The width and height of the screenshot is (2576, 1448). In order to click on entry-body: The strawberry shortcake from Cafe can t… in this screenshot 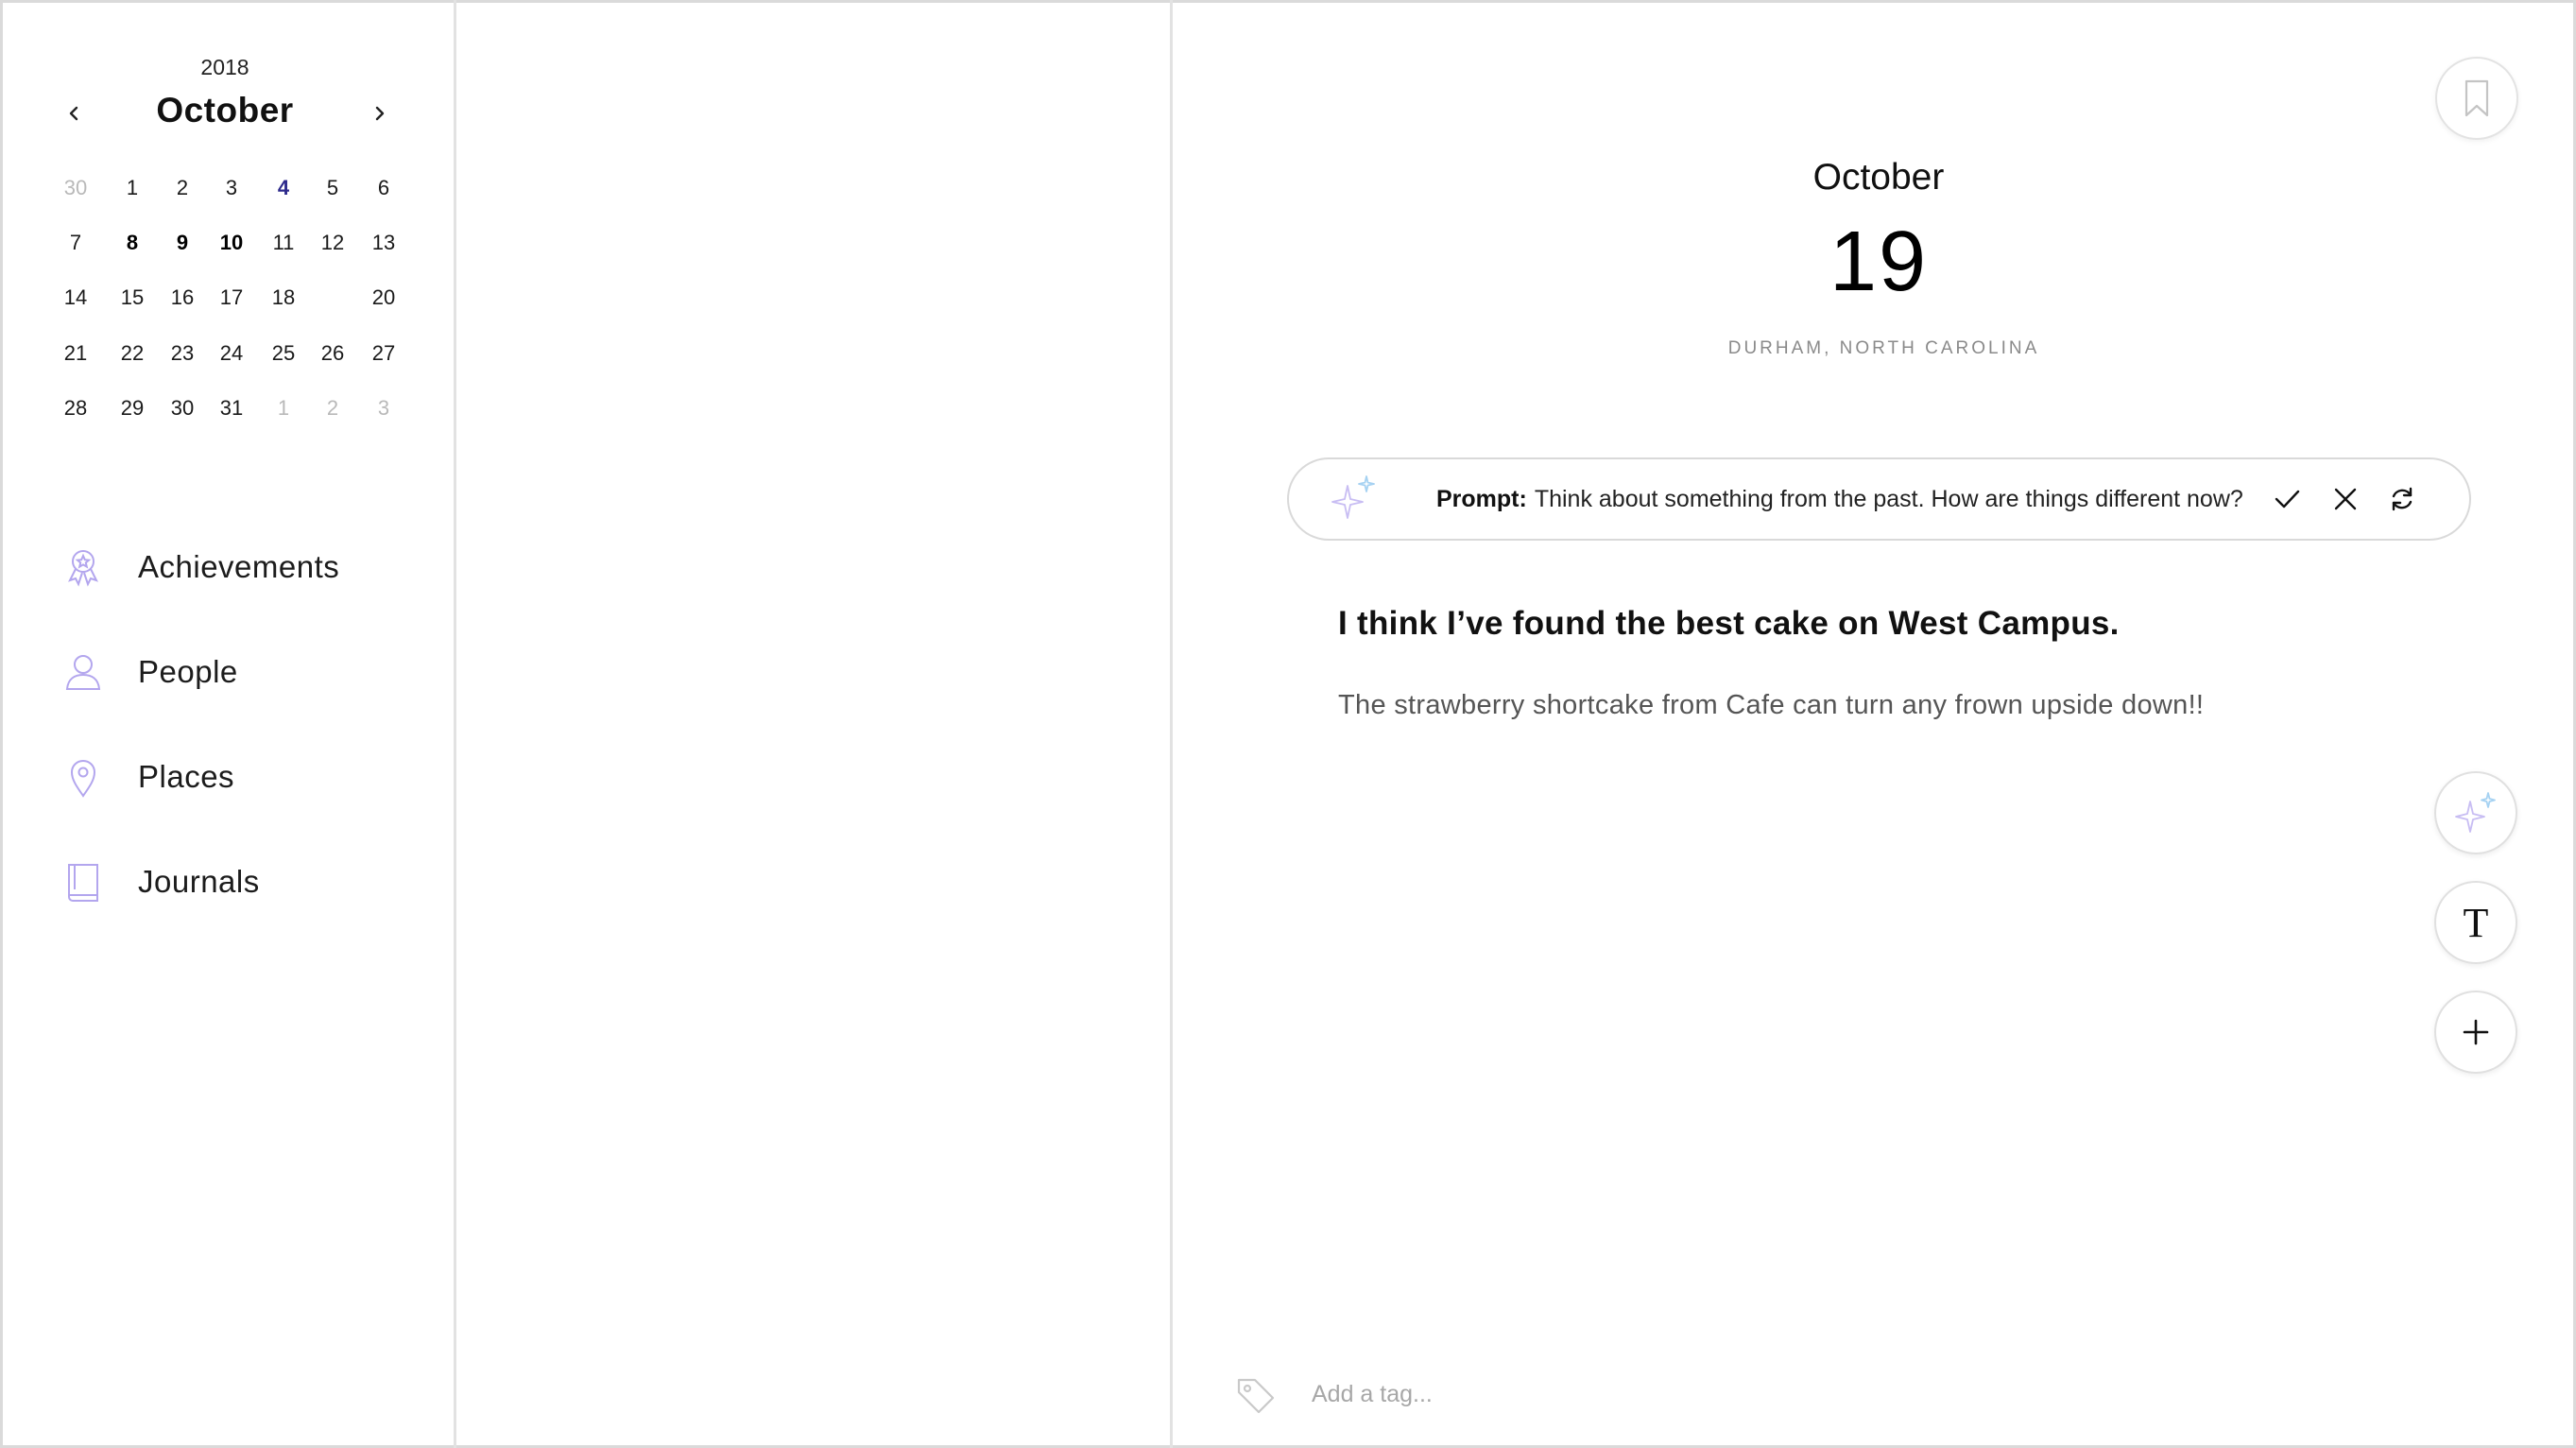, I will do `click(1771, 705)`.